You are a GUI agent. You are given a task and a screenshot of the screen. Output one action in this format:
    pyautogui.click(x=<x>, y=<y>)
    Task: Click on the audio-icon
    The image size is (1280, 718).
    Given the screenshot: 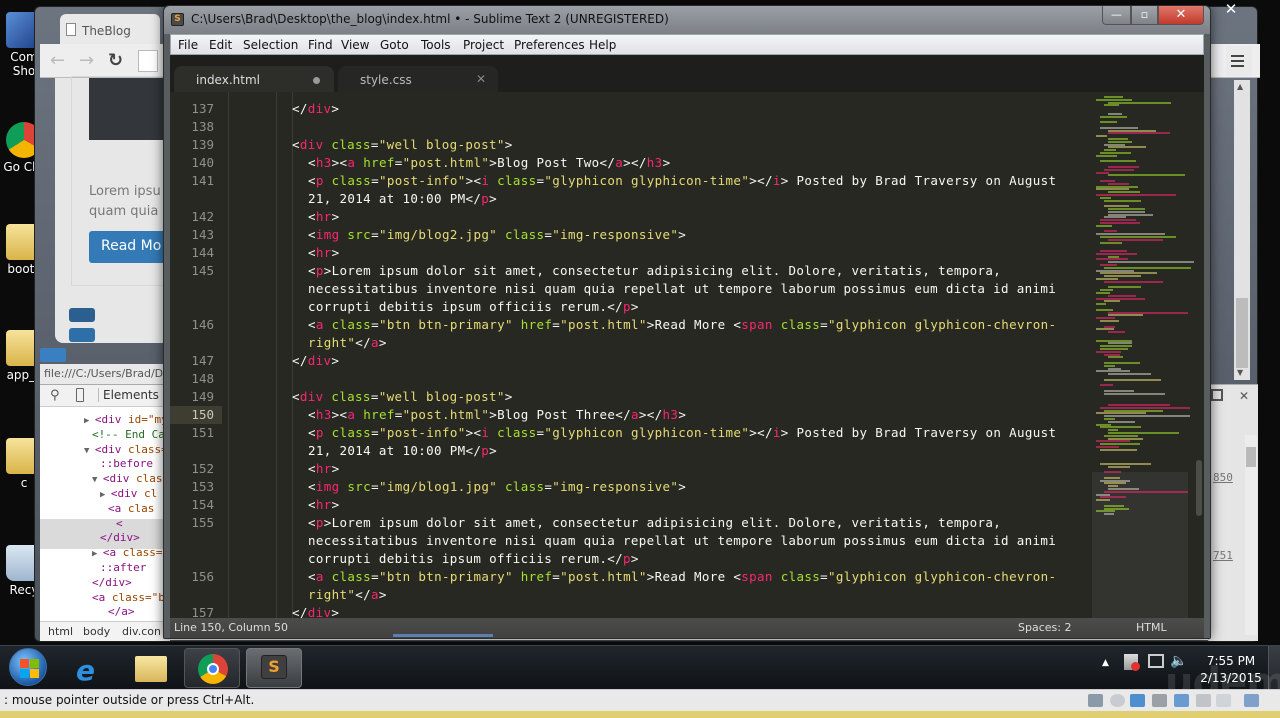 What is the action you would take?
    pyautogui.click(x=1181, y=700)
    